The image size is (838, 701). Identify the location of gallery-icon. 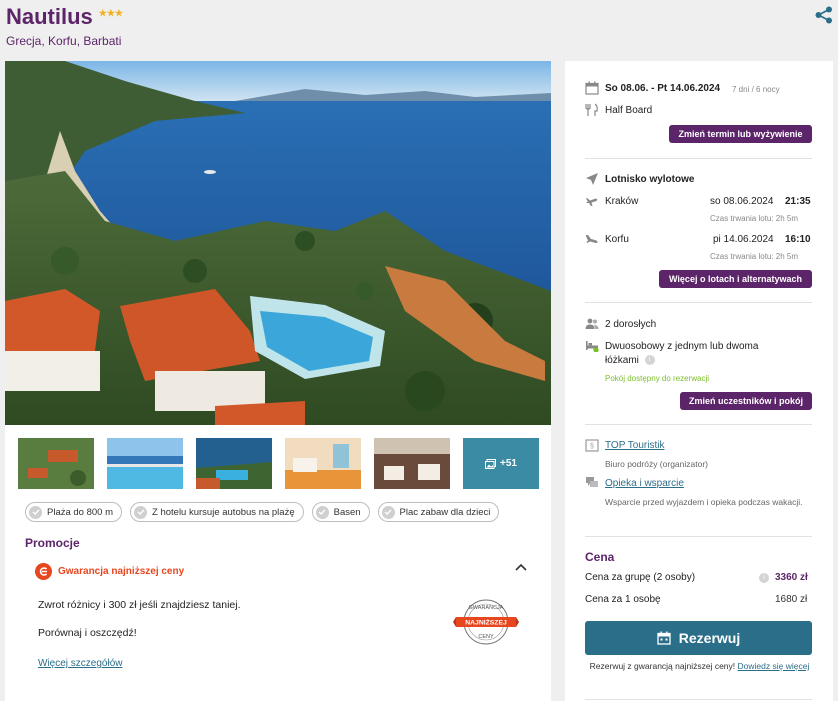
(491, 463).